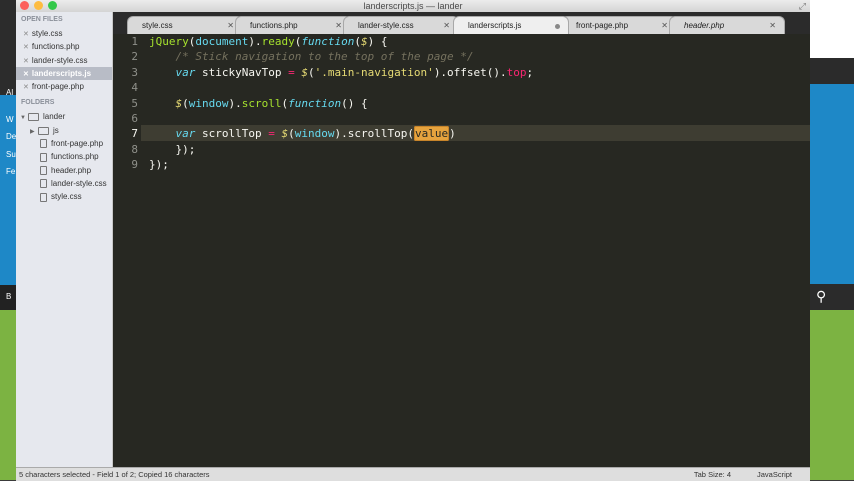 The height and width of the screenshot is (481, 854). What do you see at coordinates (134, 103) in the screenshot?
I see `line-number: 5` at bounding box center [134, 103].